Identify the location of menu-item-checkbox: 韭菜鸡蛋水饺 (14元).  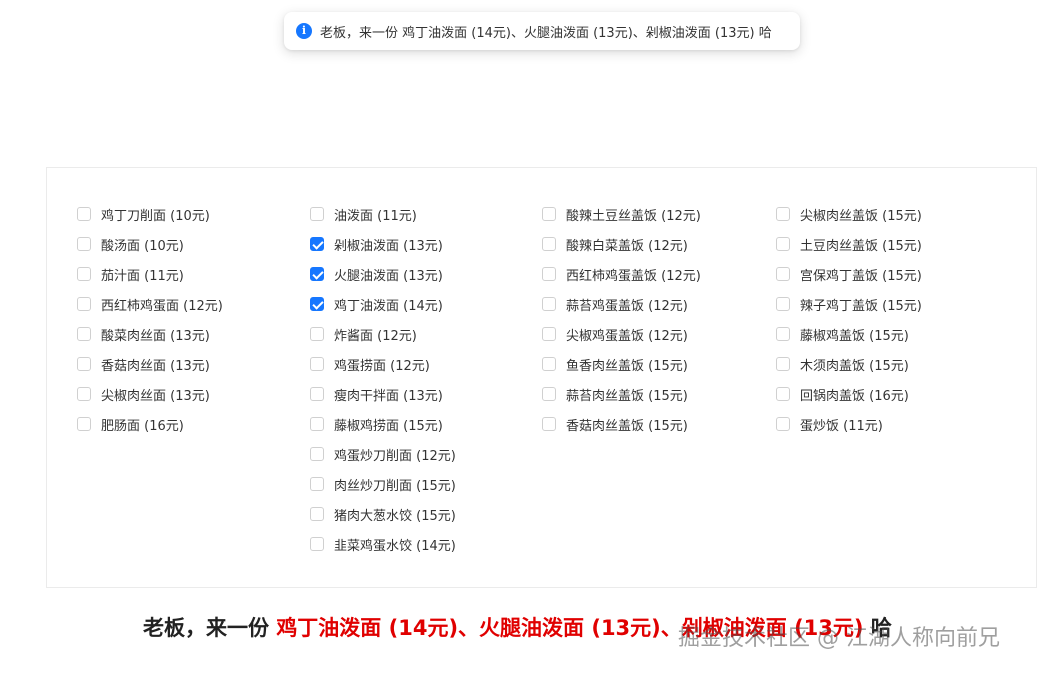
(383, 544).